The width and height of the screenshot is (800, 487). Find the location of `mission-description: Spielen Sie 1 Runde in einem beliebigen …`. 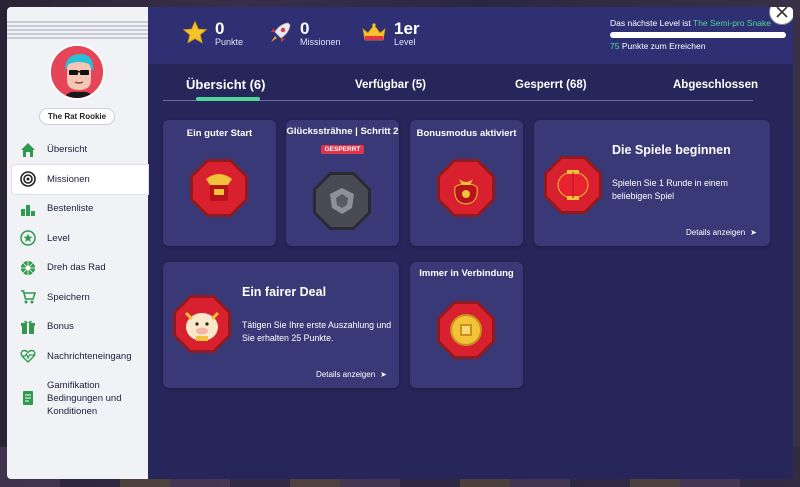

mission-description: Spielen Sie 1 Runde in einem beliebigen … is located at coordinates (670, 189).